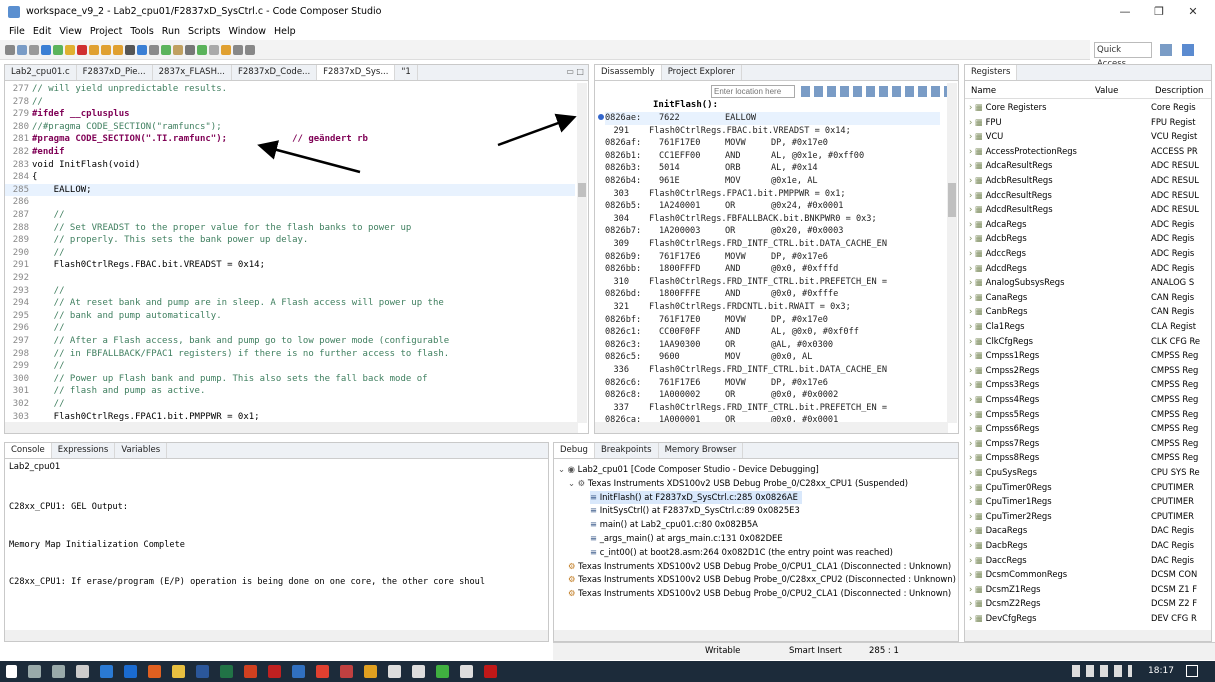 The width and height of the screenshot is (1215, 682). Describe the element at coordinates (178, 671) in the screenshot. I see `explorer-icon` at that location.